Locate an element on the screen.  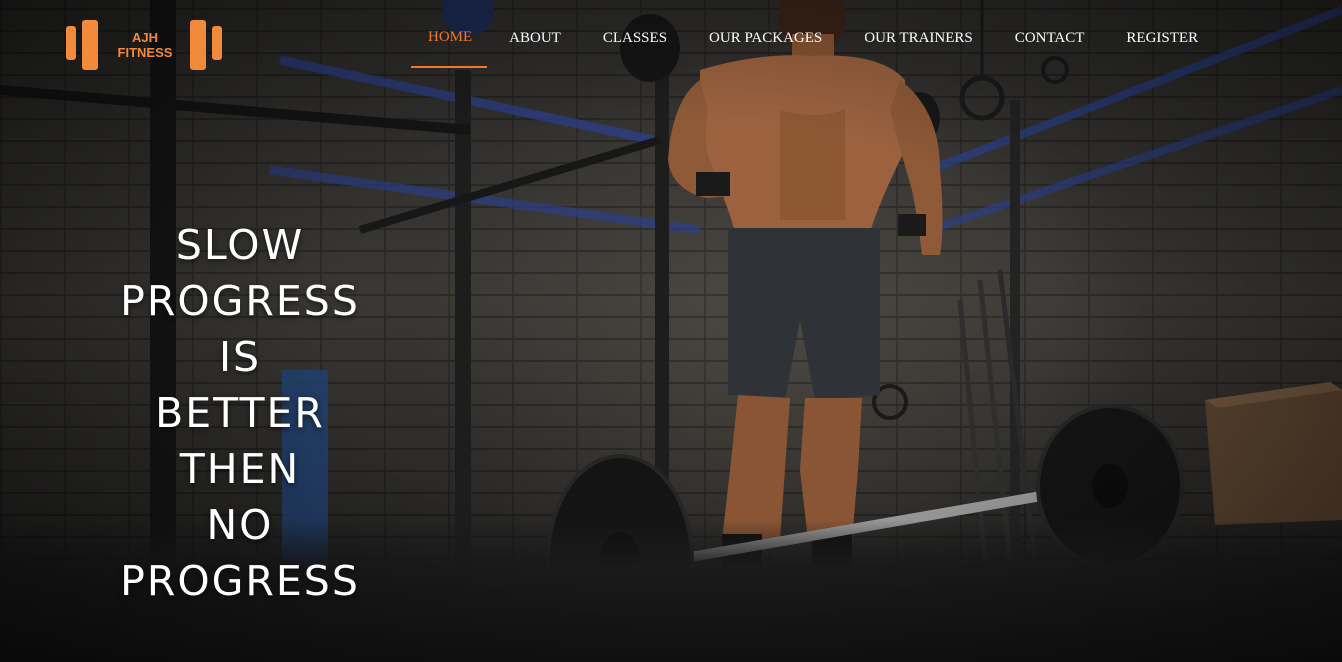
nav-our-trainers: OUR TRAINERS is located at coordinates (918, 34).